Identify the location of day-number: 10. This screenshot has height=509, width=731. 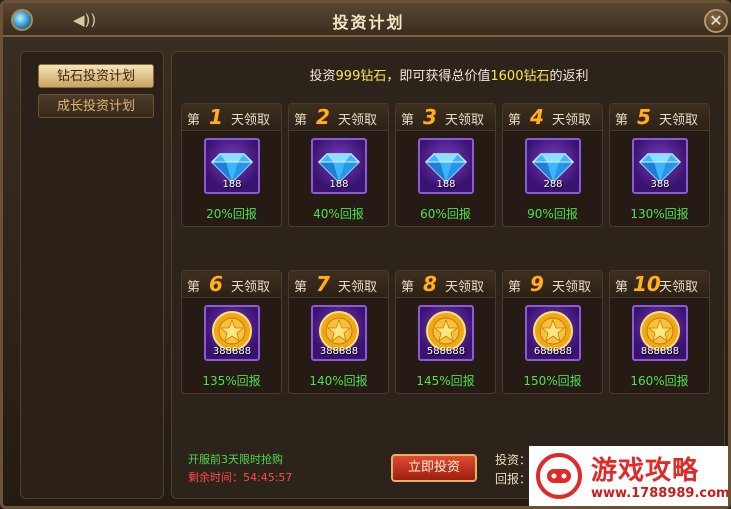
(647, 284).